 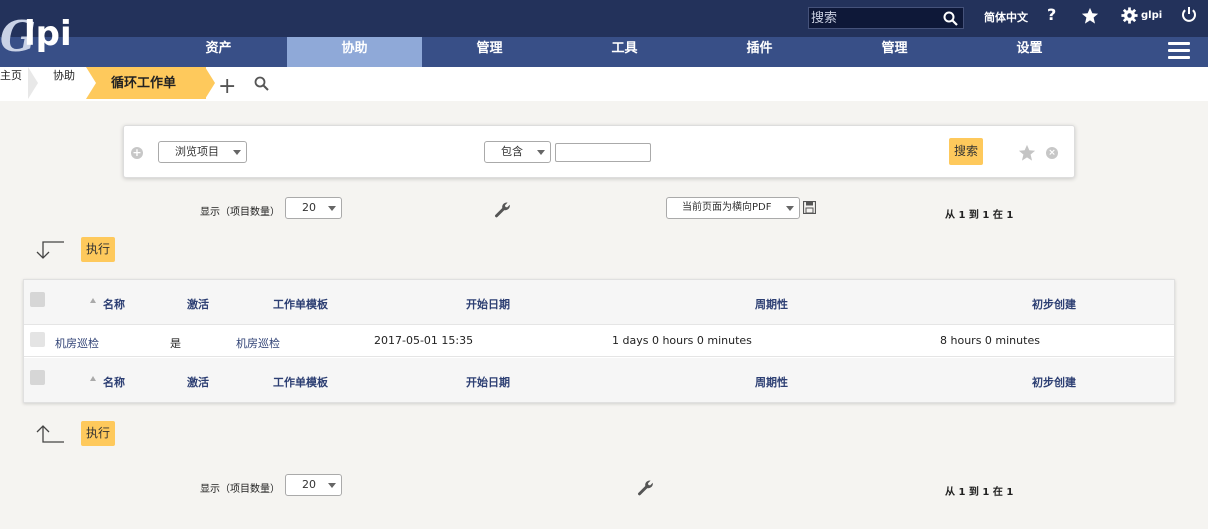 I want to click on global-search, so click(x=886, y=18).